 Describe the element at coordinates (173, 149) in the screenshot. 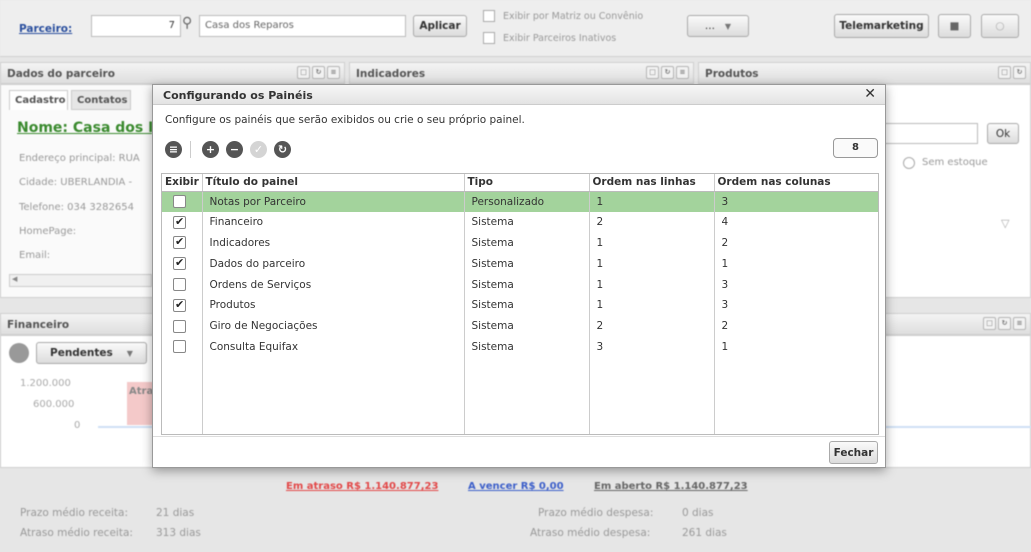

I see `menu-icon: ≡` at that location.